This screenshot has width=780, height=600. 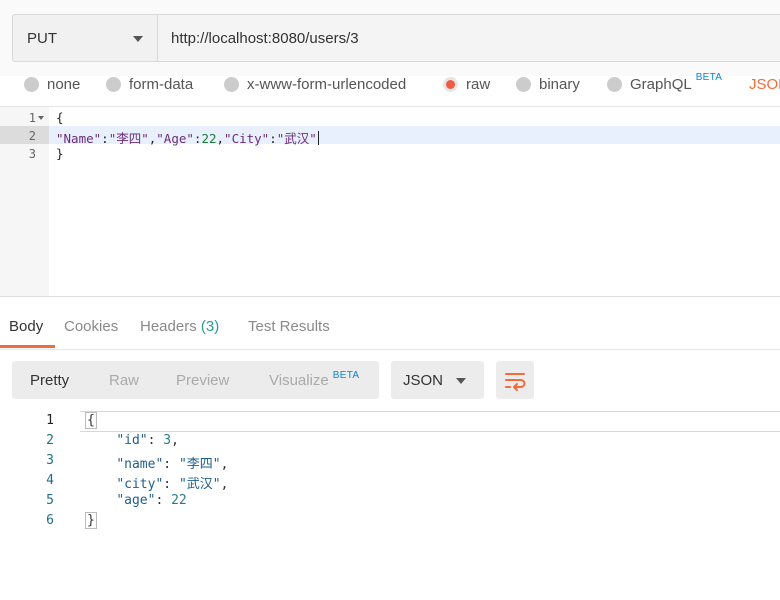 I want to click on radio-label: GraphQL, so click(x=661, y=84).